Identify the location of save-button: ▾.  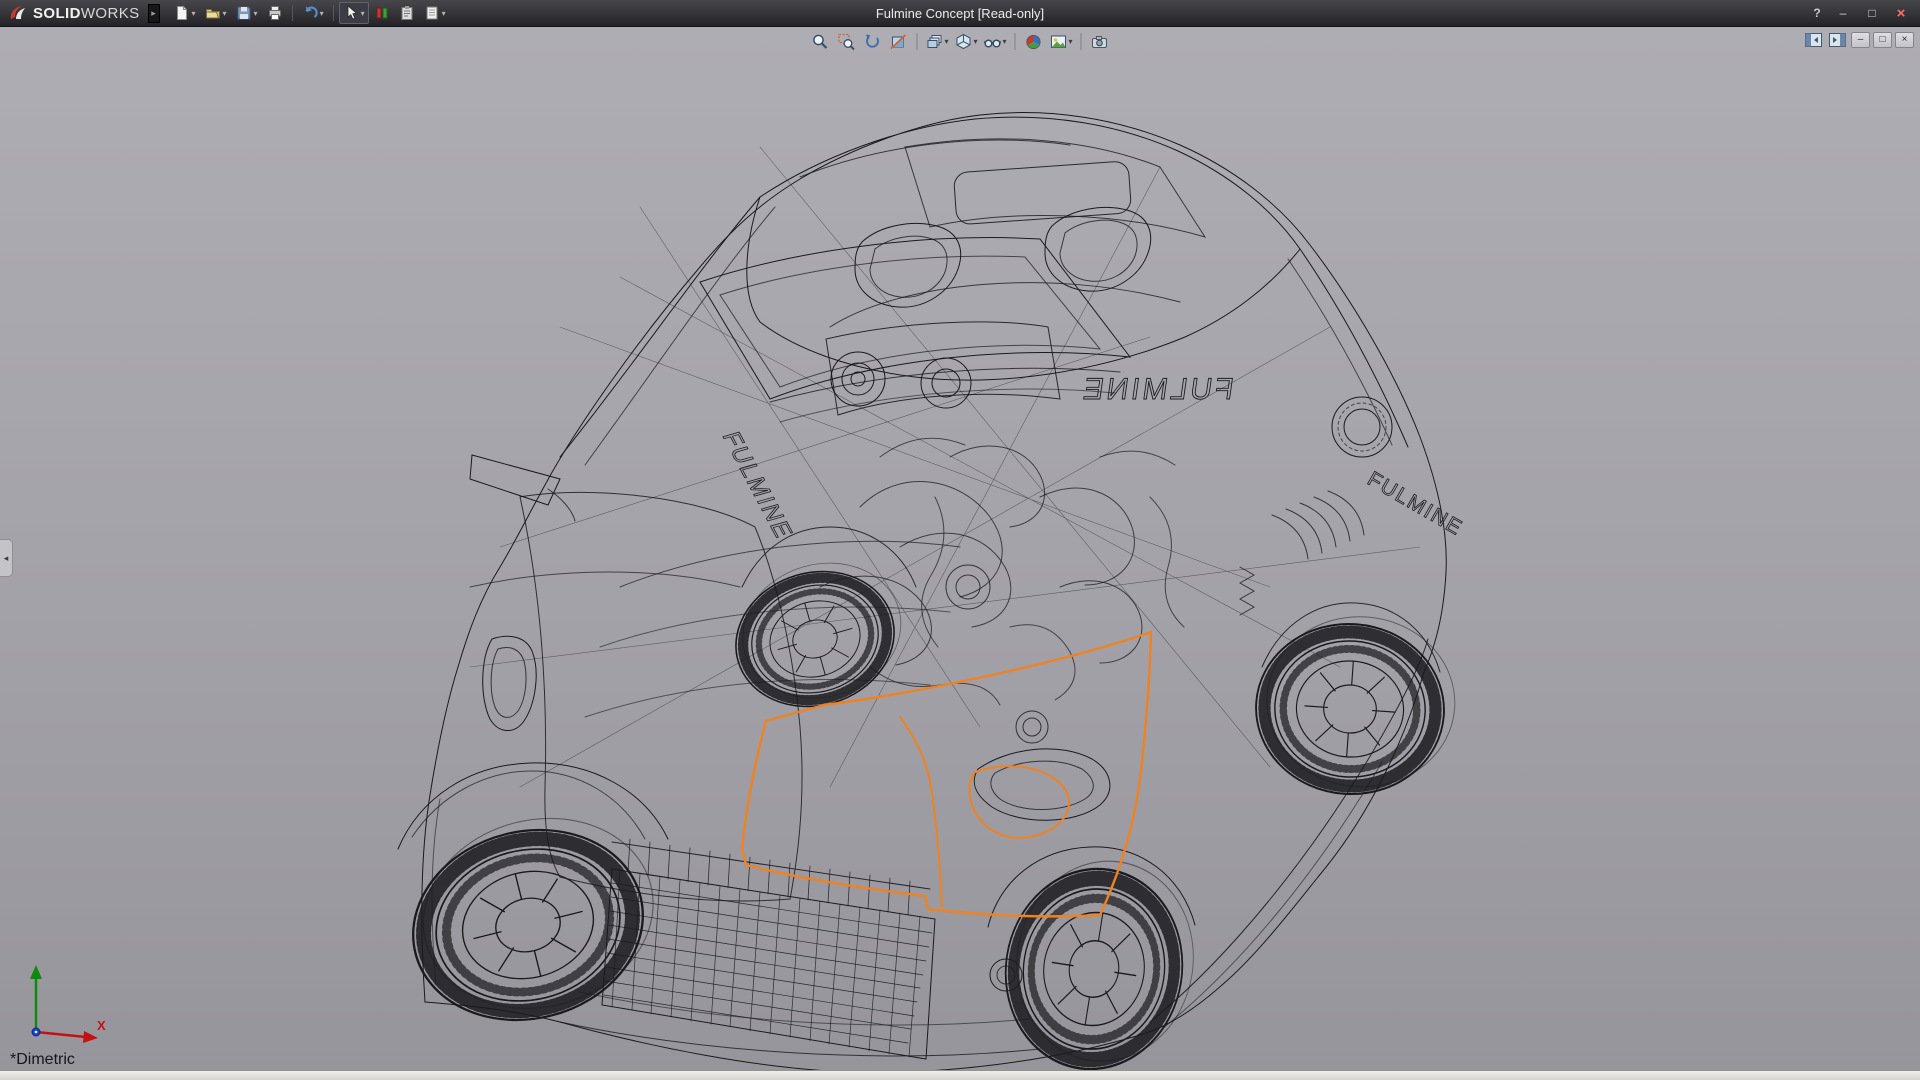
(247, 13).